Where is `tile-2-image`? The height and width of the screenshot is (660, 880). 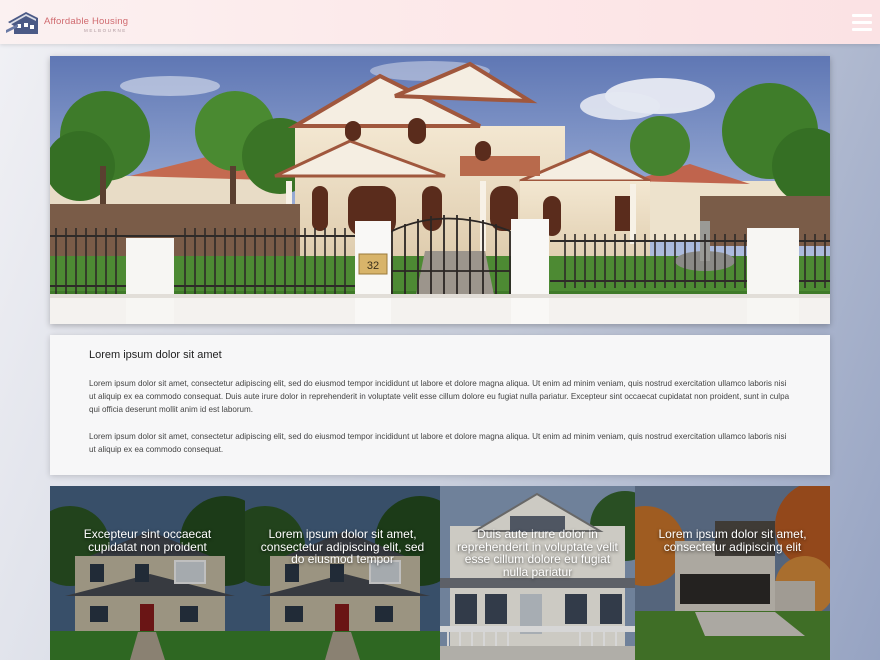
tile-2-image is located at coordinates (342, 573).